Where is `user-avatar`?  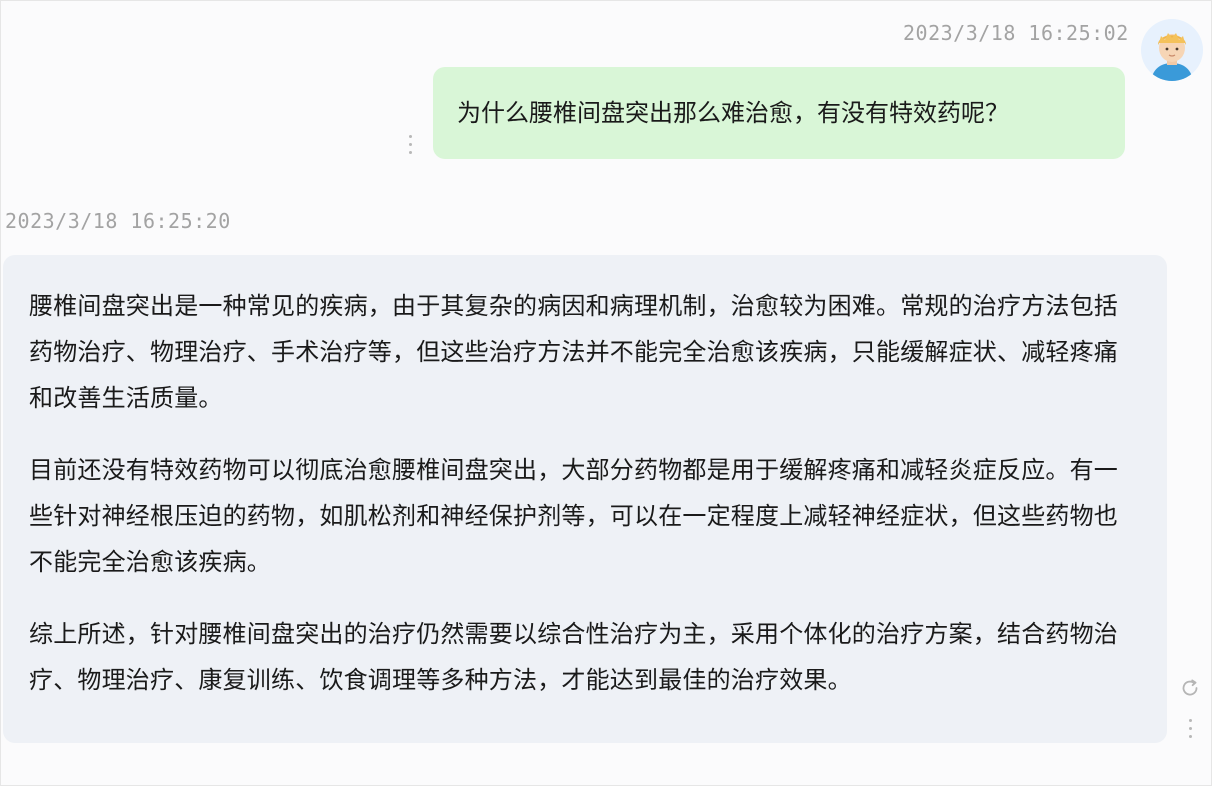
user-avatar is located at coordinates (1172, 50).